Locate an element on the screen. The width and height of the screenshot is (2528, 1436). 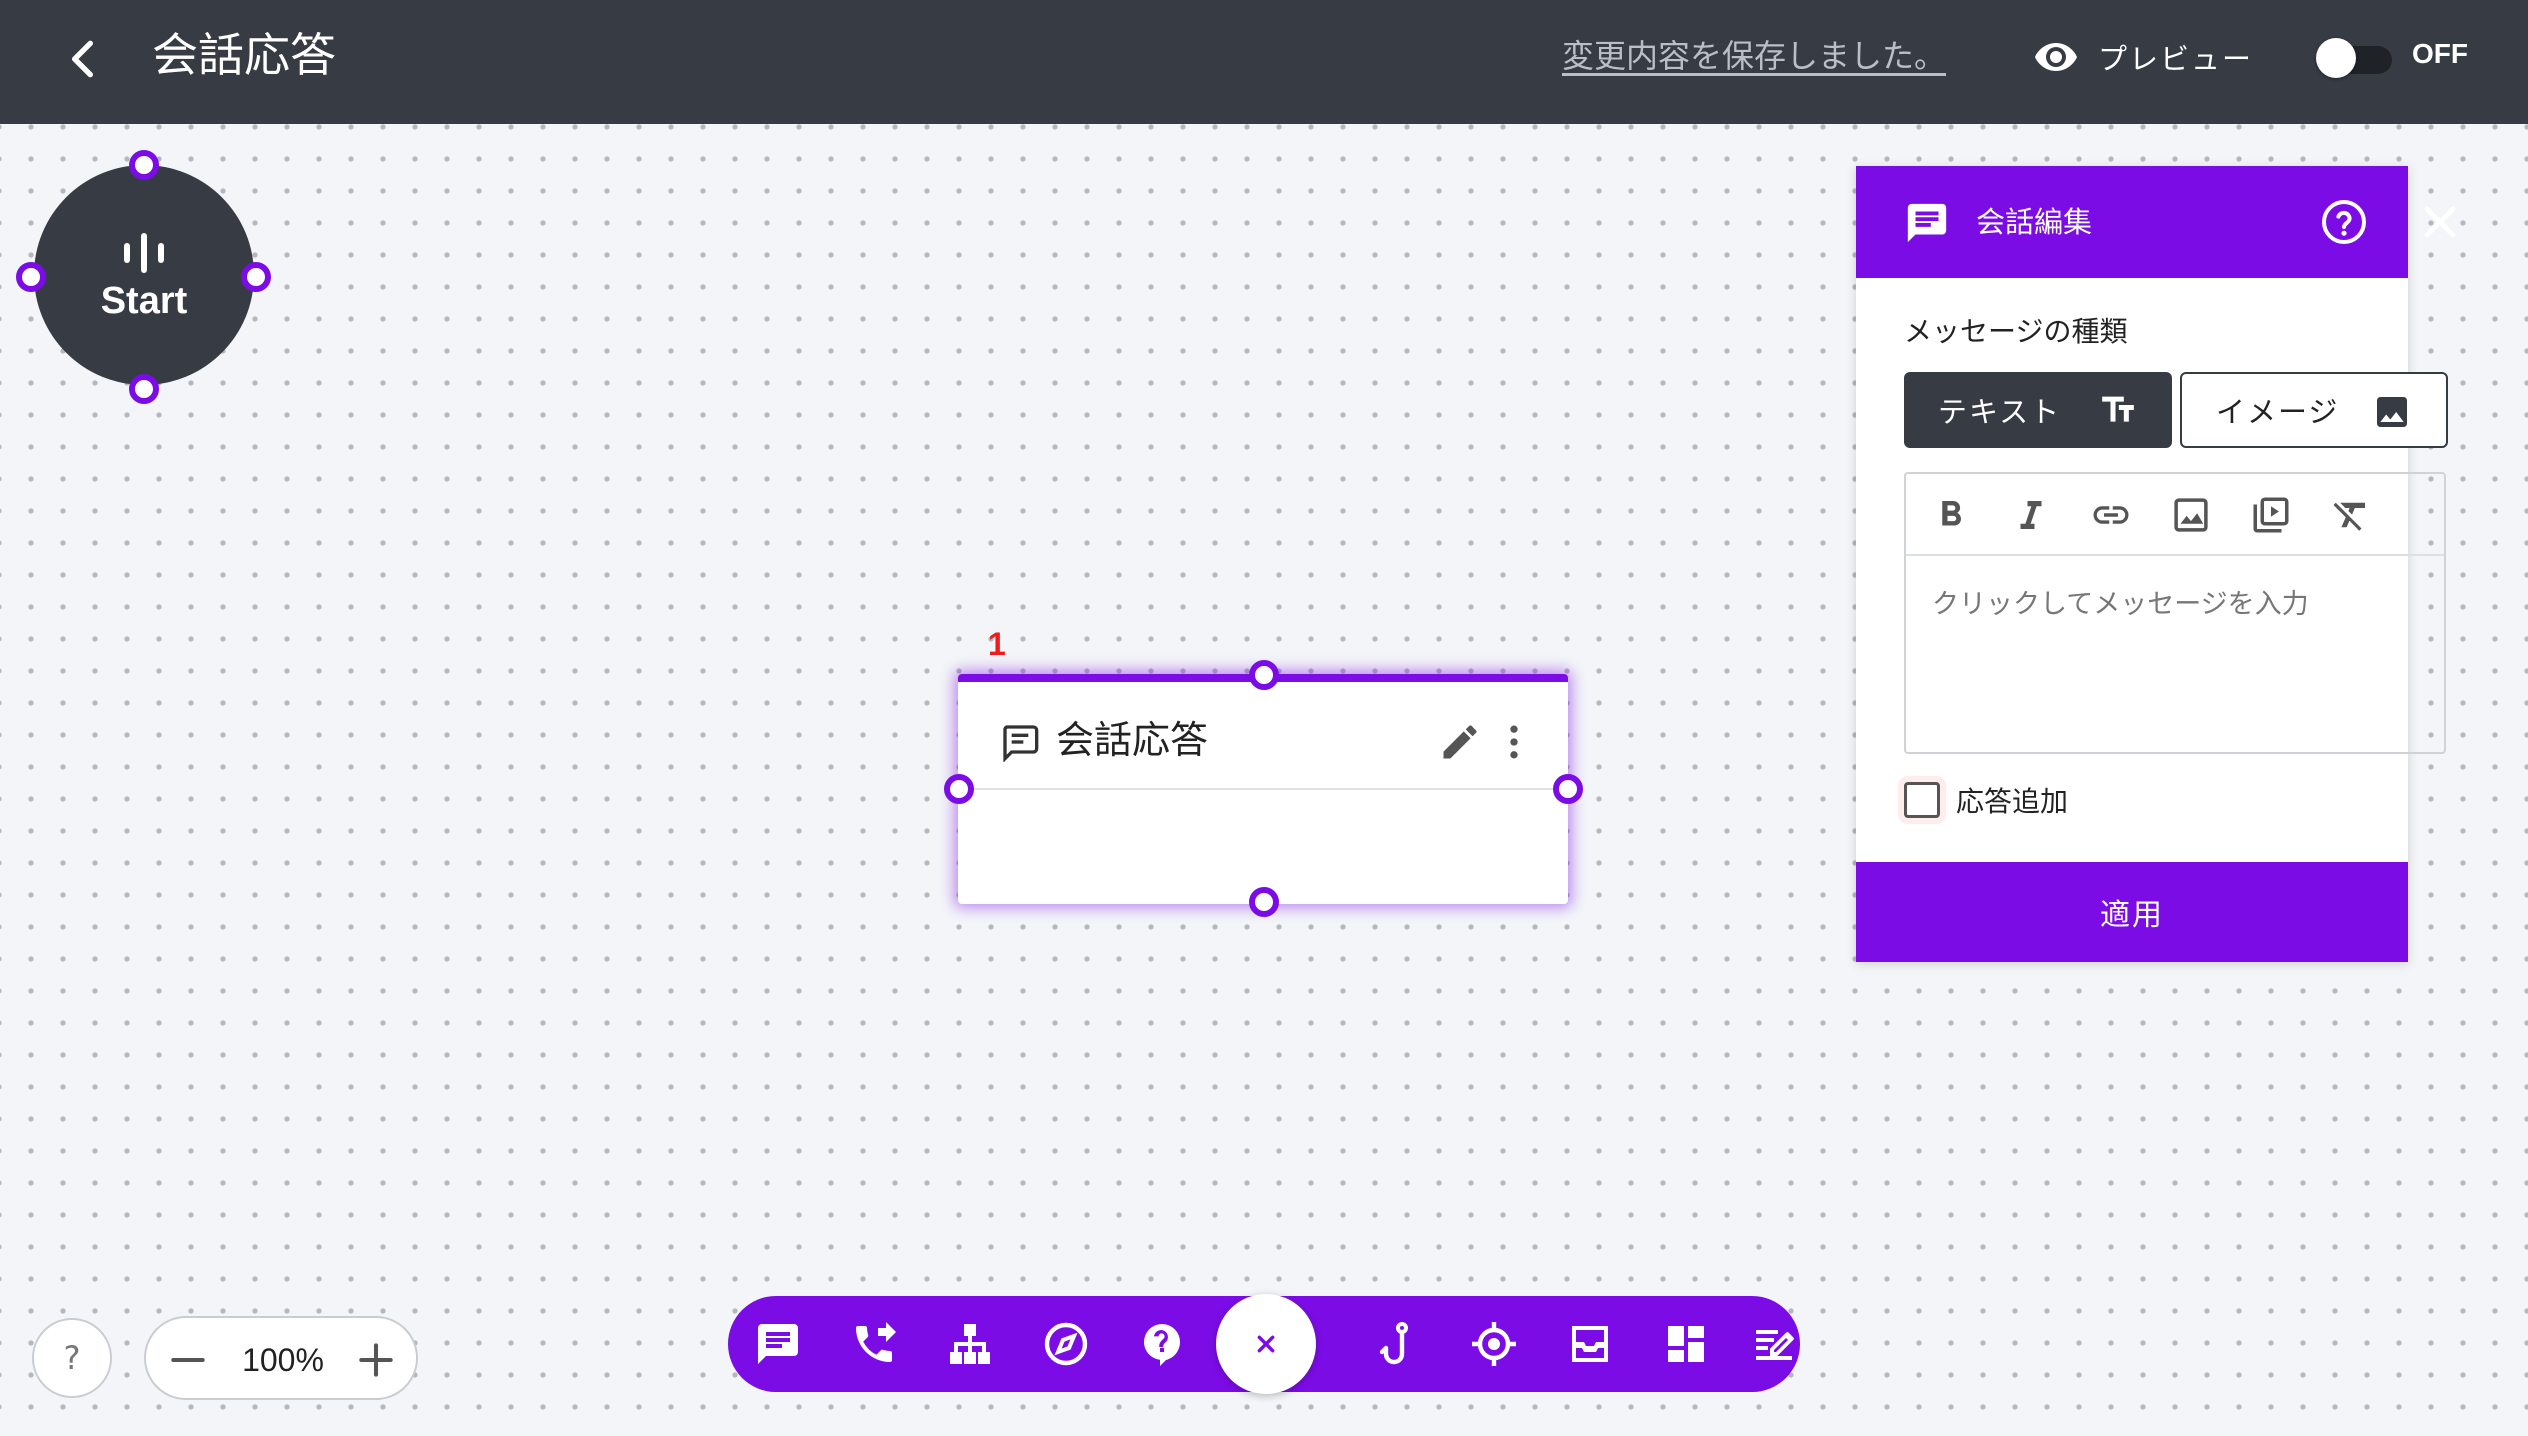
add-message-tool is located at coordinates (778, 1344).